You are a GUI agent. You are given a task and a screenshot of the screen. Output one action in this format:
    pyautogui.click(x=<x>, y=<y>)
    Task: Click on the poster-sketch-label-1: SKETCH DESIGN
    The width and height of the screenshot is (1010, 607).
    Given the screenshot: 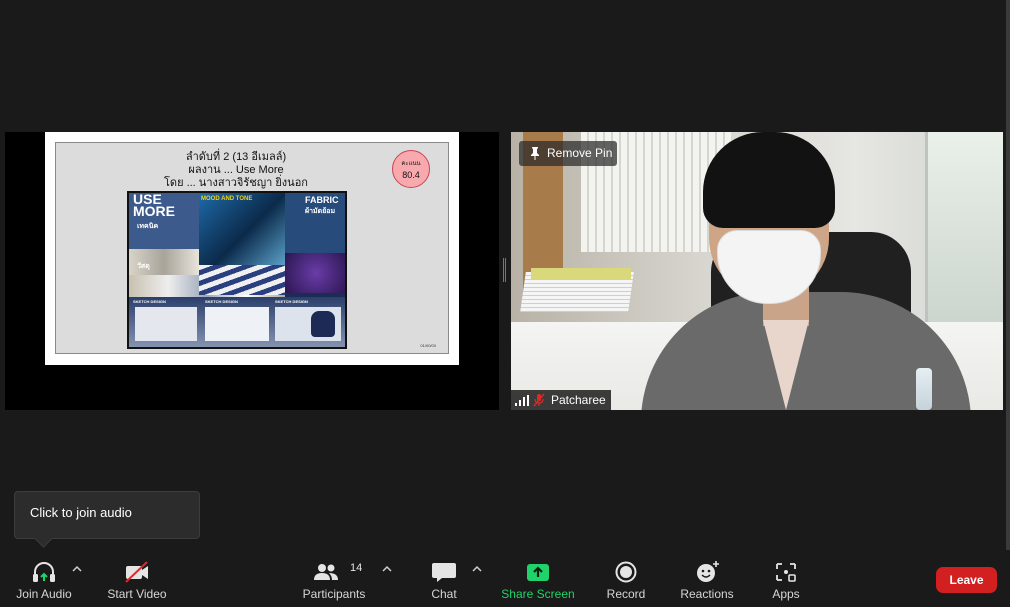 What is the action you would take?
    pyautogui.click(x=149, y=301)
    